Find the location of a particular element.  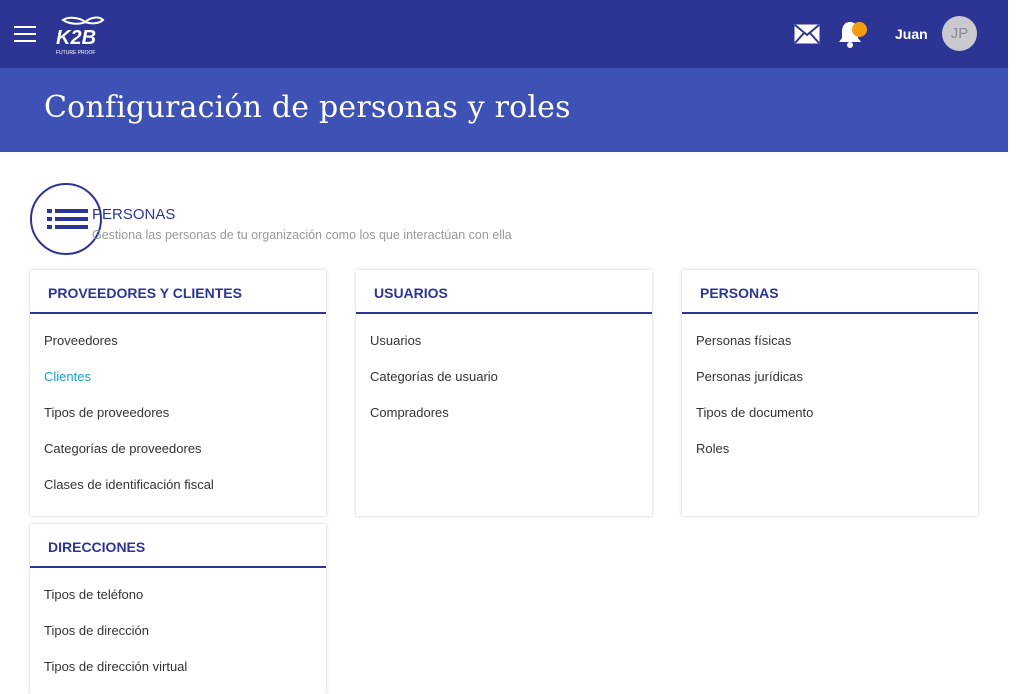

link-tipos-proveedores: Tipos de proveedores is located at coordinates (185, 416).